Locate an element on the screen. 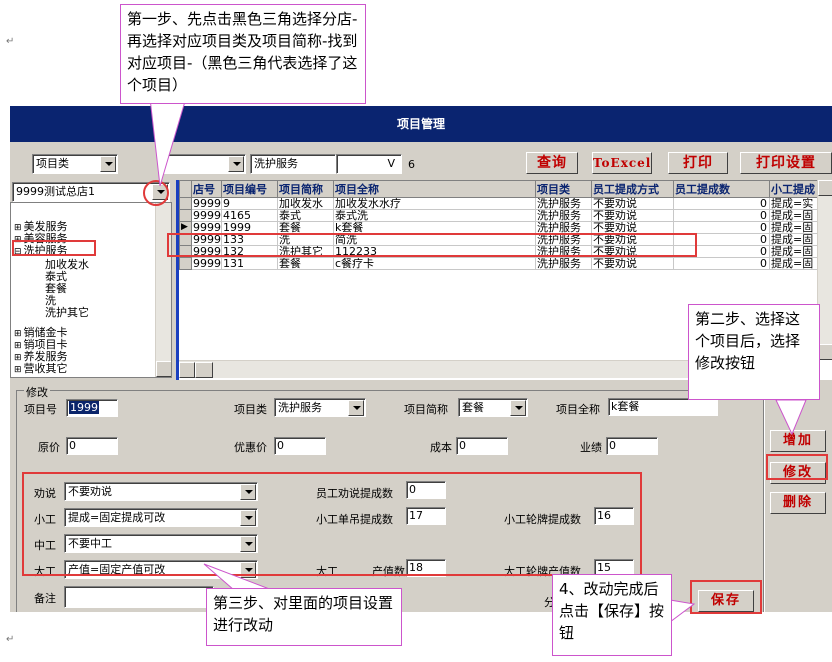 Image resolution: width=832 pixels, height=662 pixels. step4-callout-tail is located at coordinates (682, 611).